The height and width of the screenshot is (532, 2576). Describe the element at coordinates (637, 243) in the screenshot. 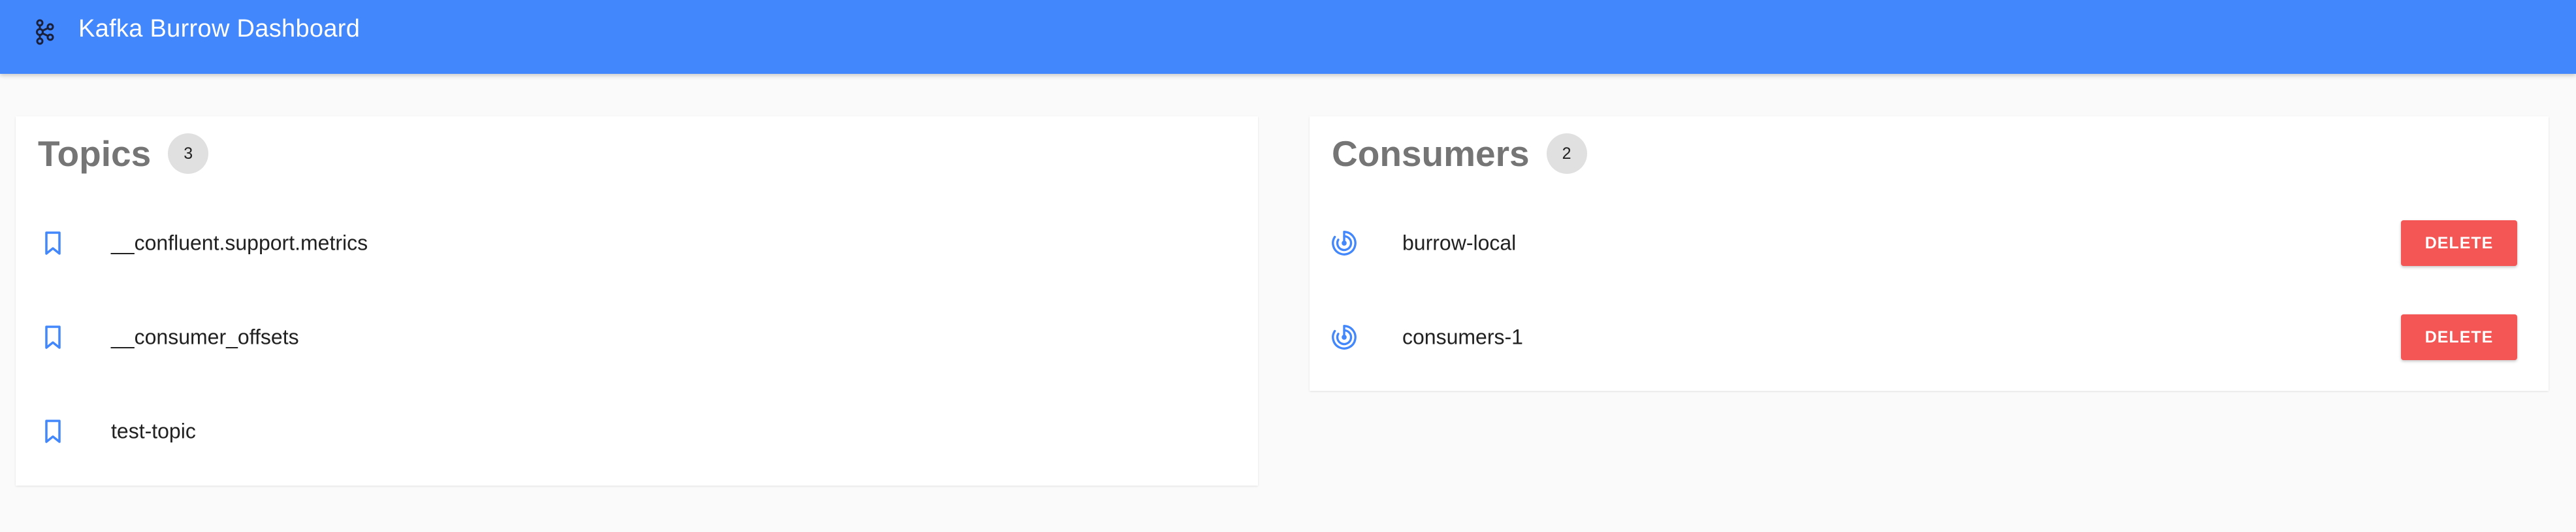

I see `topic-item: __confluent.support.metrics` at that location.